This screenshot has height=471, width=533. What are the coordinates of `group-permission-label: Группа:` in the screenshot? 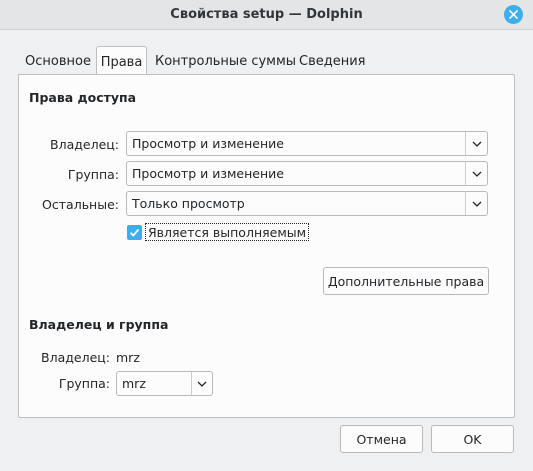 It's located at (93, 174).